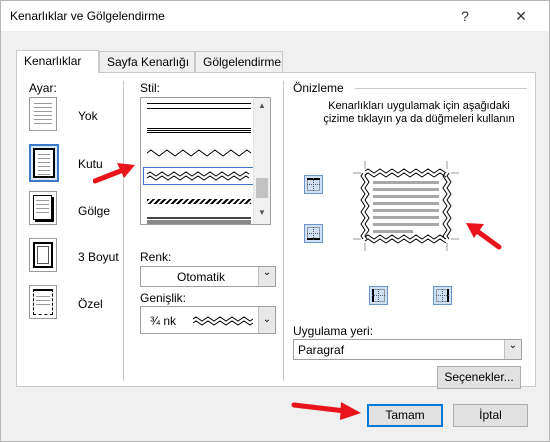 The width and height of the screenshot is (550, 442). What do you see at coordinates (88, 116) in the screenshot?
I see `preset-none-label: Yok` at bounding box center [88, 116].